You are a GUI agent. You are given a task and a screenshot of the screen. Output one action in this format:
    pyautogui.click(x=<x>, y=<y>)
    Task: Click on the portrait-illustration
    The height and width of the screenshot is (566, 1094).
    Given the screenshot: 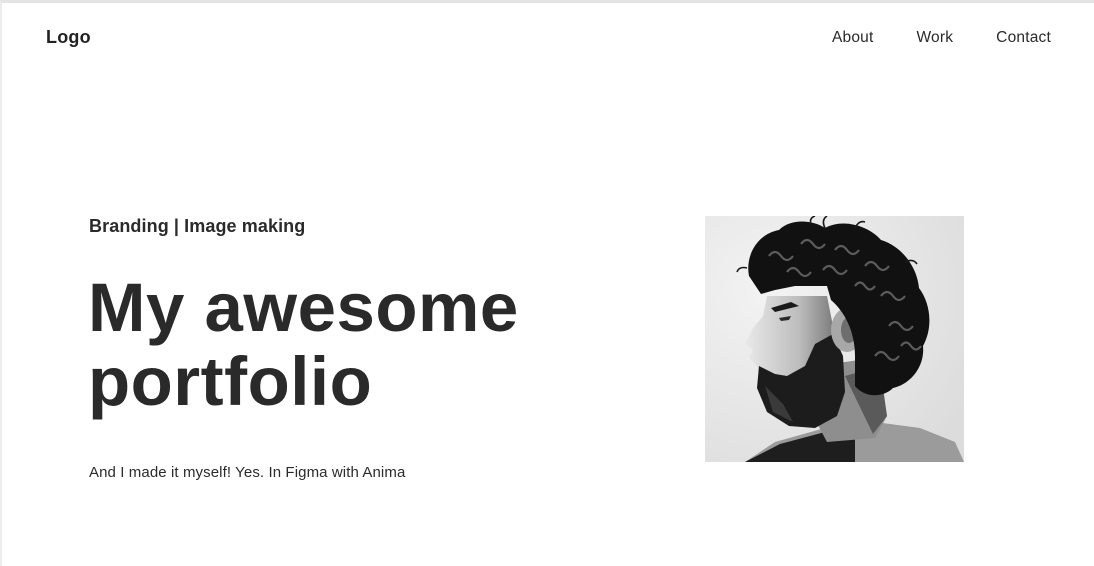 What is the action you would take?
    pyautogui.click(x=834, y=339)
    